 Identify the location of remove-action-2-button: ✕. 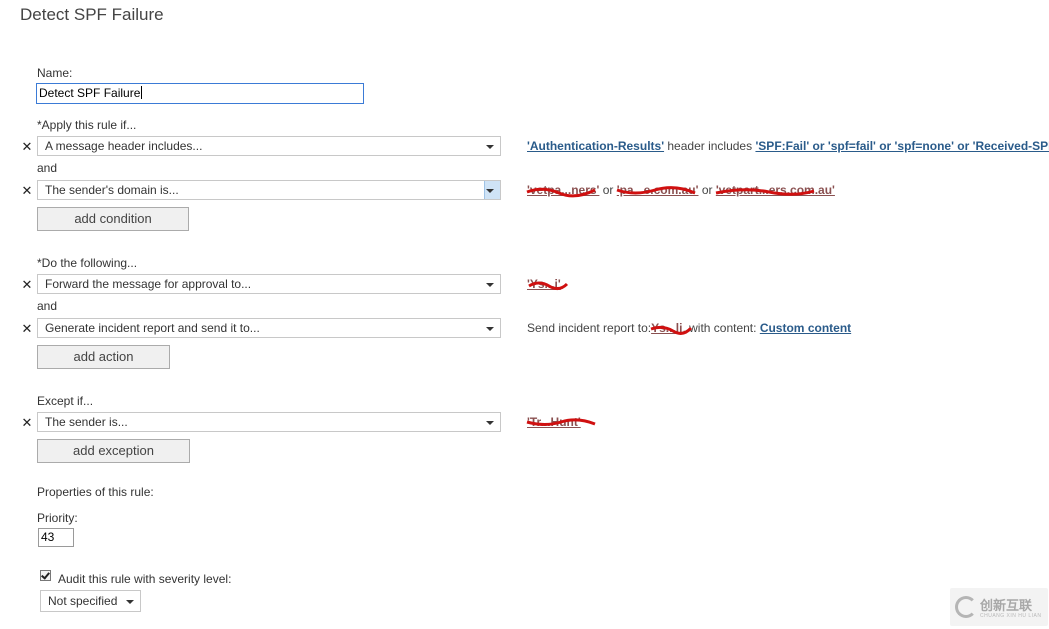
(27, 329).